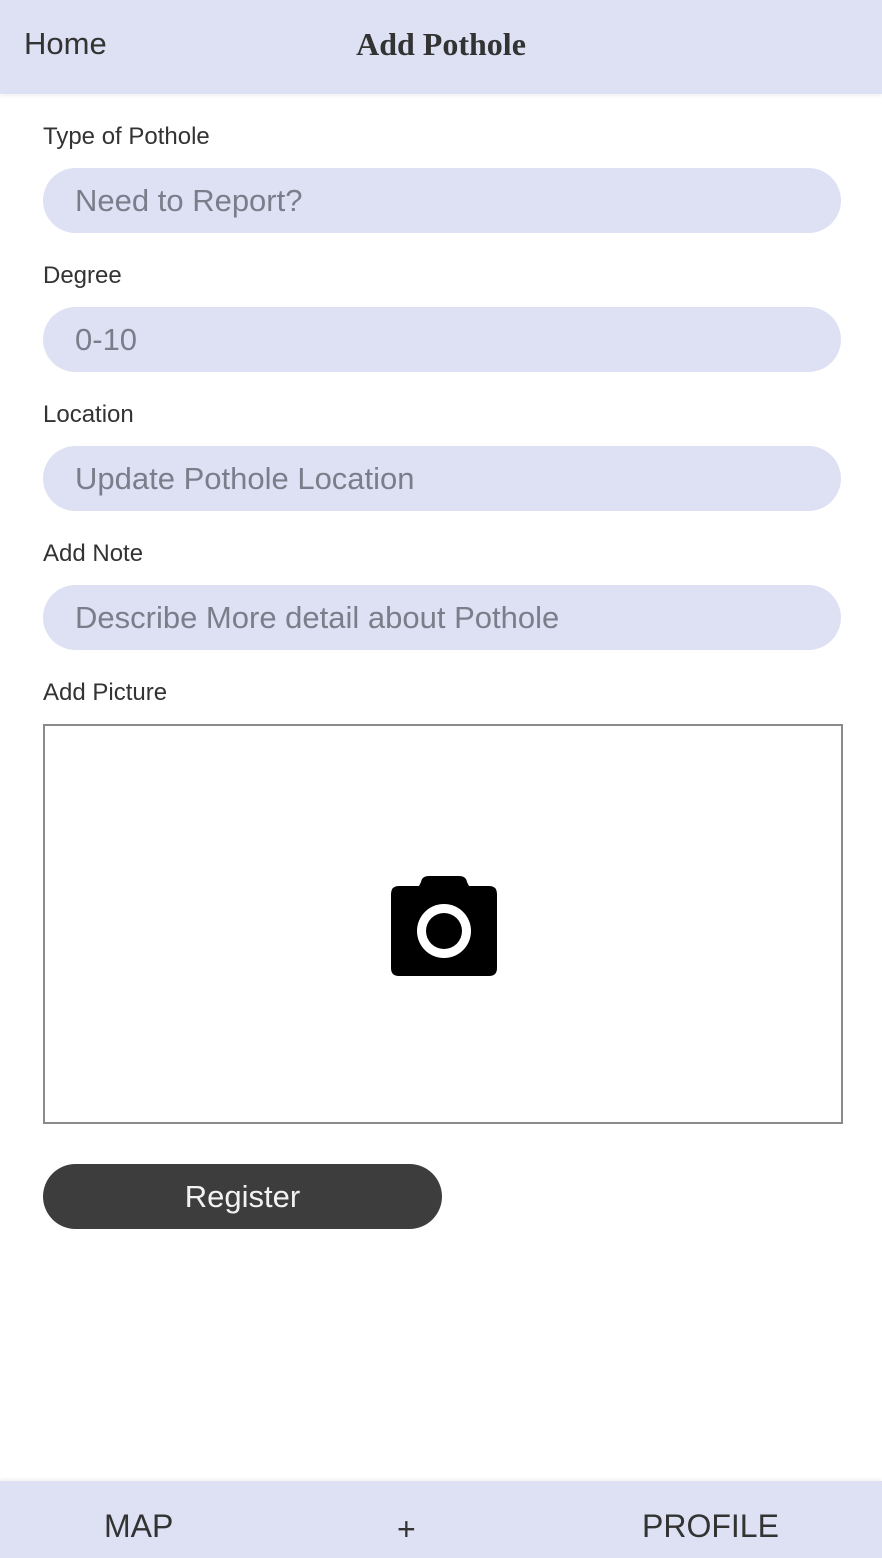 This screenshot has width=882, height=1558. I want to click on nav-map: MAP, so click(138, 1526).